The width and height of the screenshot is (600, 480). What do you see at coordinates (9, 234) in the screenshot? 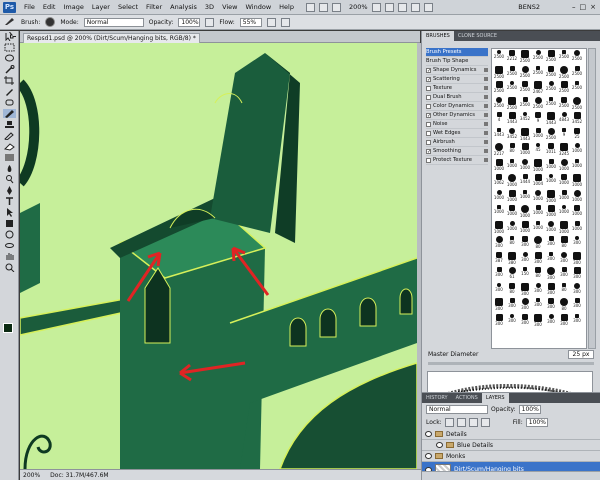
I see `3d-rotate-tool-icon` at bounding box center [9, 234].